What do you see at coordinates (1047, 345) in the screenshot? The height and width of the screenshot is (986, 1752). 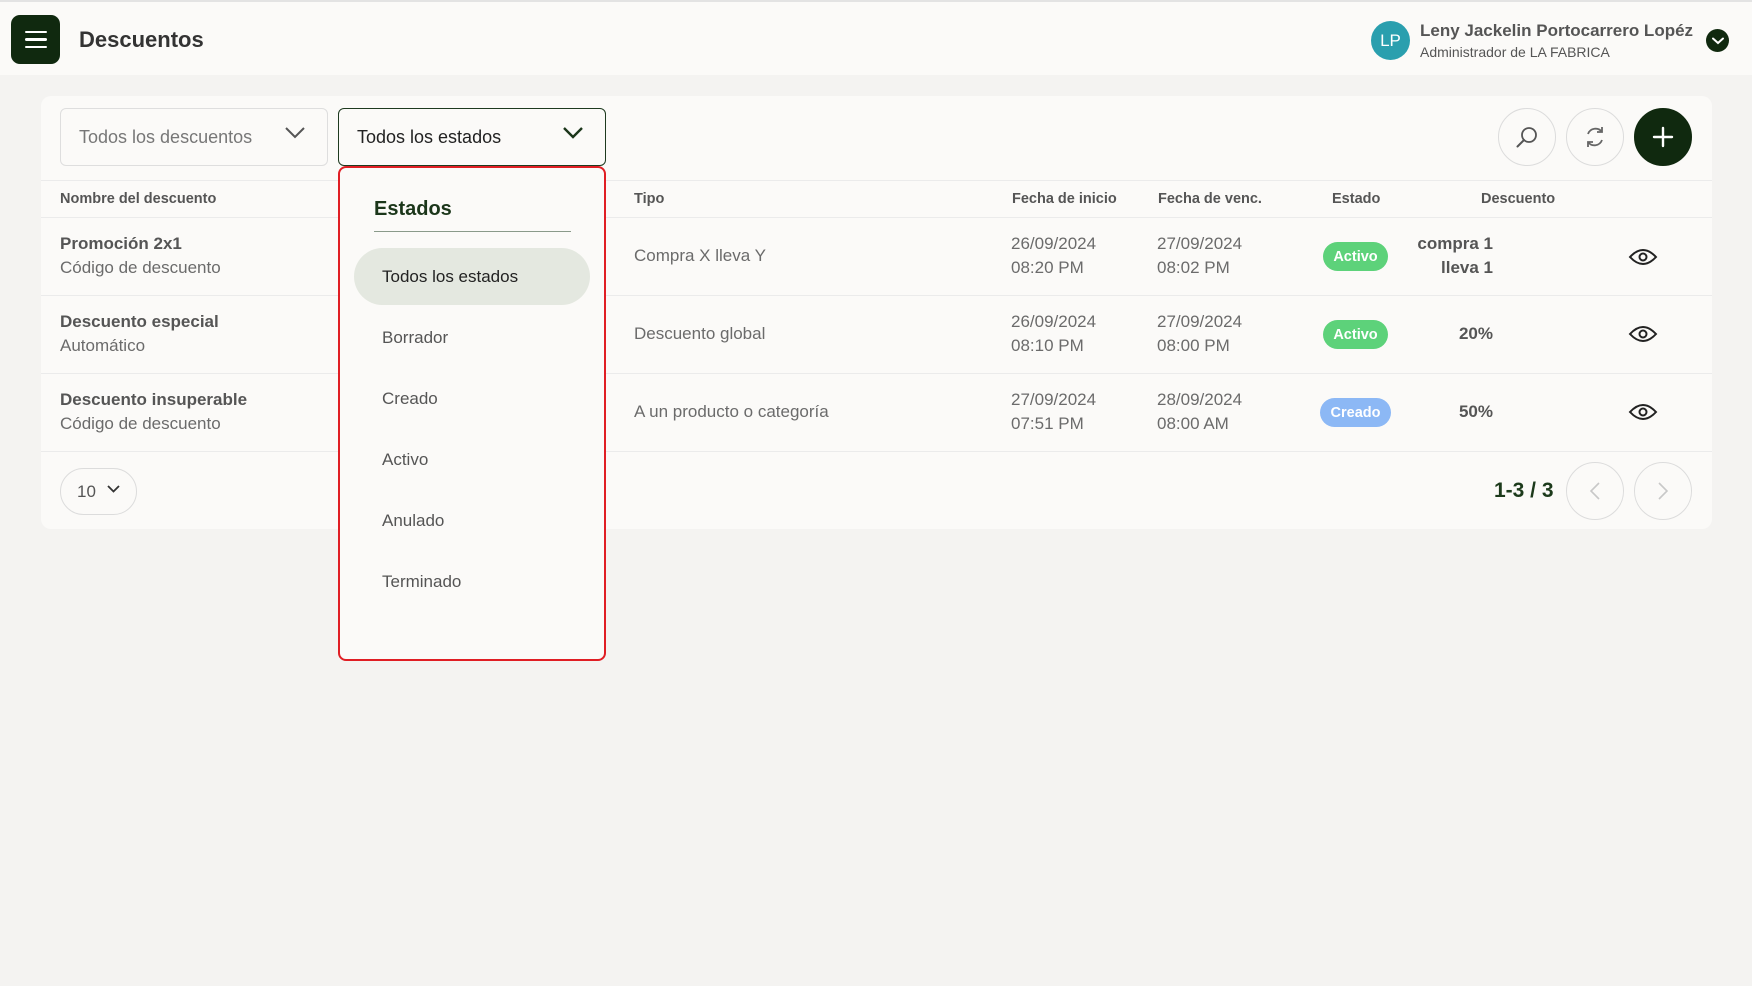 I see `start-time: 08:10 PM` at bounding box center [1047, 345].